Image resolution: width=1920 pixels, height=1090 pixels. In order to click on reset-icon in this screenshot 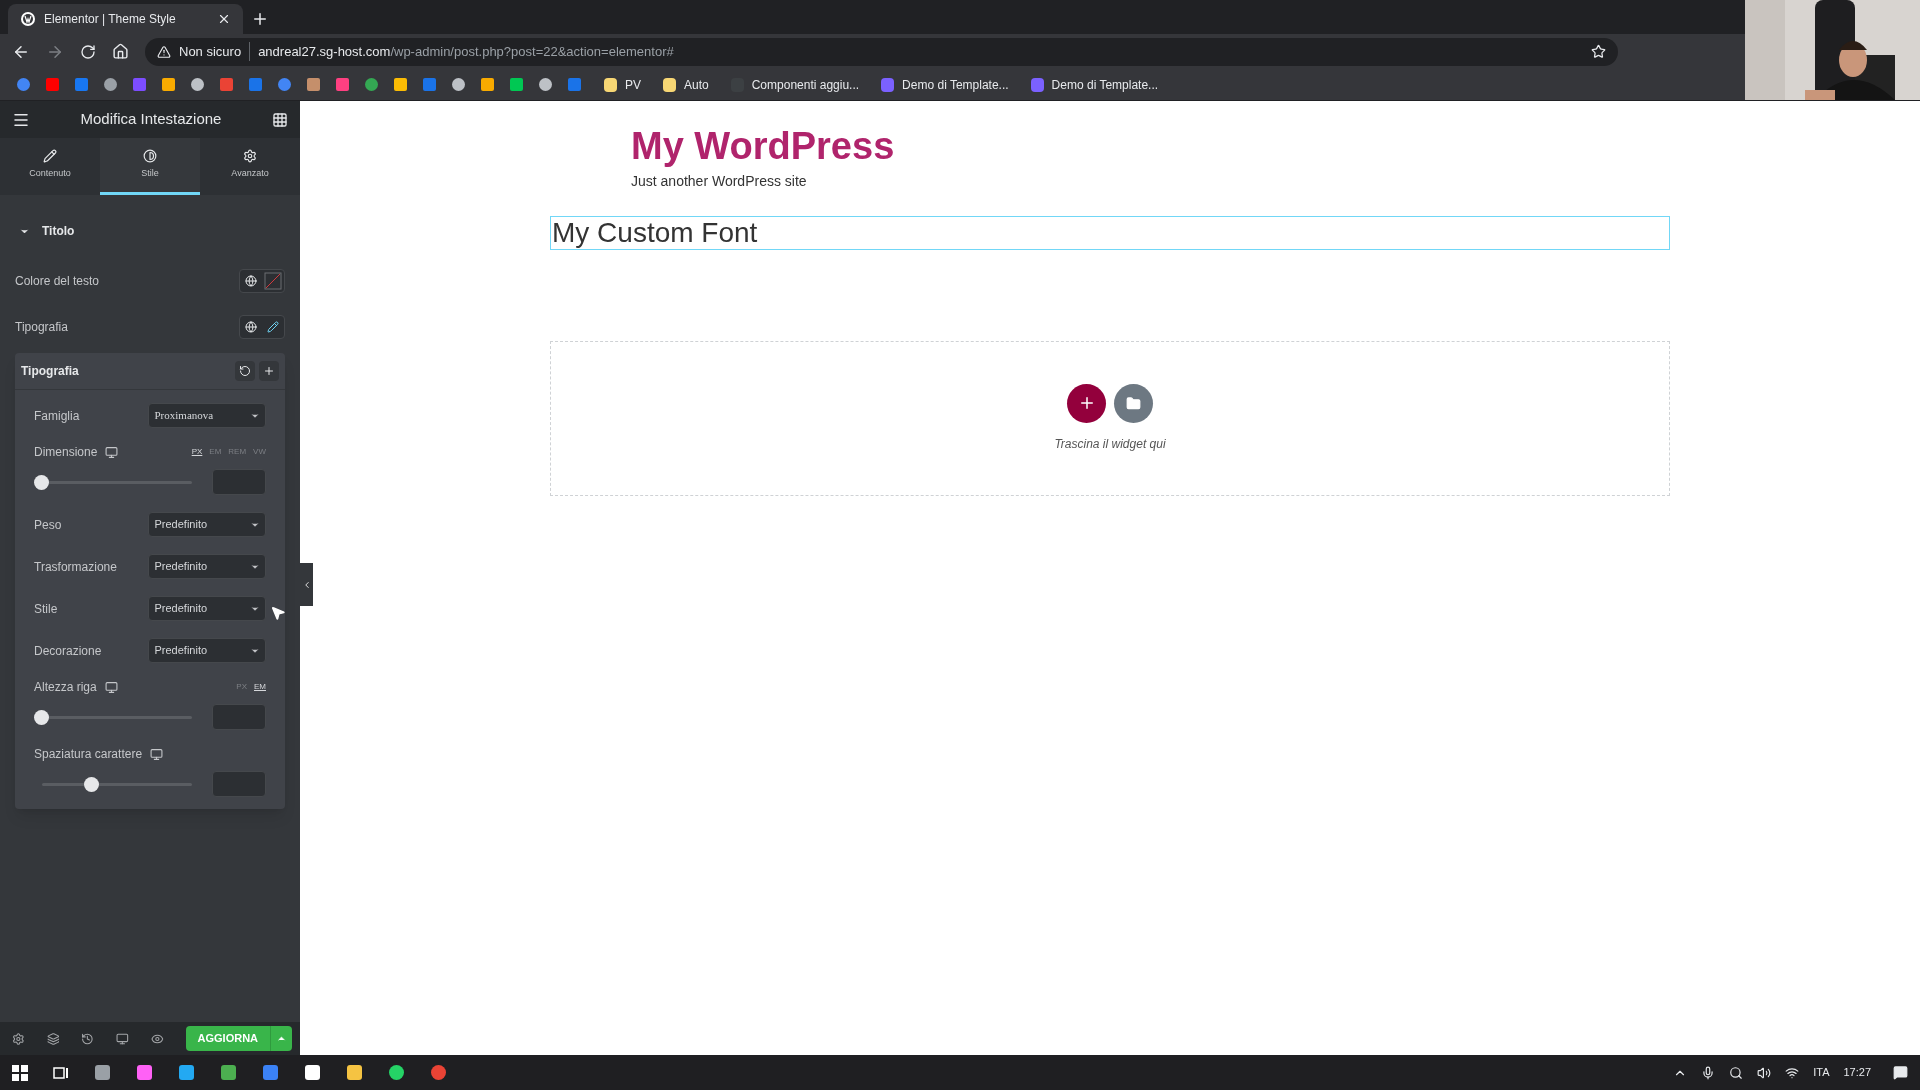, I will do `click(245, 371)`.